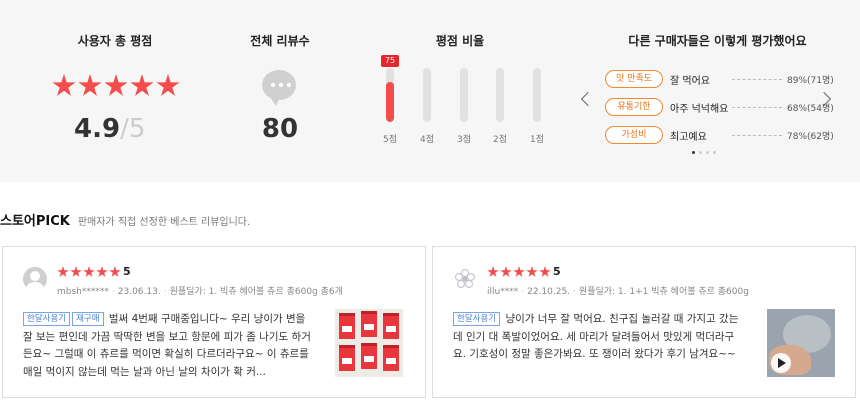 The image size is (860, 402). What do you see at coordinates (588, 99) in the screenshot?
I see `chevron-left-icon` at bounding box center [588, 99].